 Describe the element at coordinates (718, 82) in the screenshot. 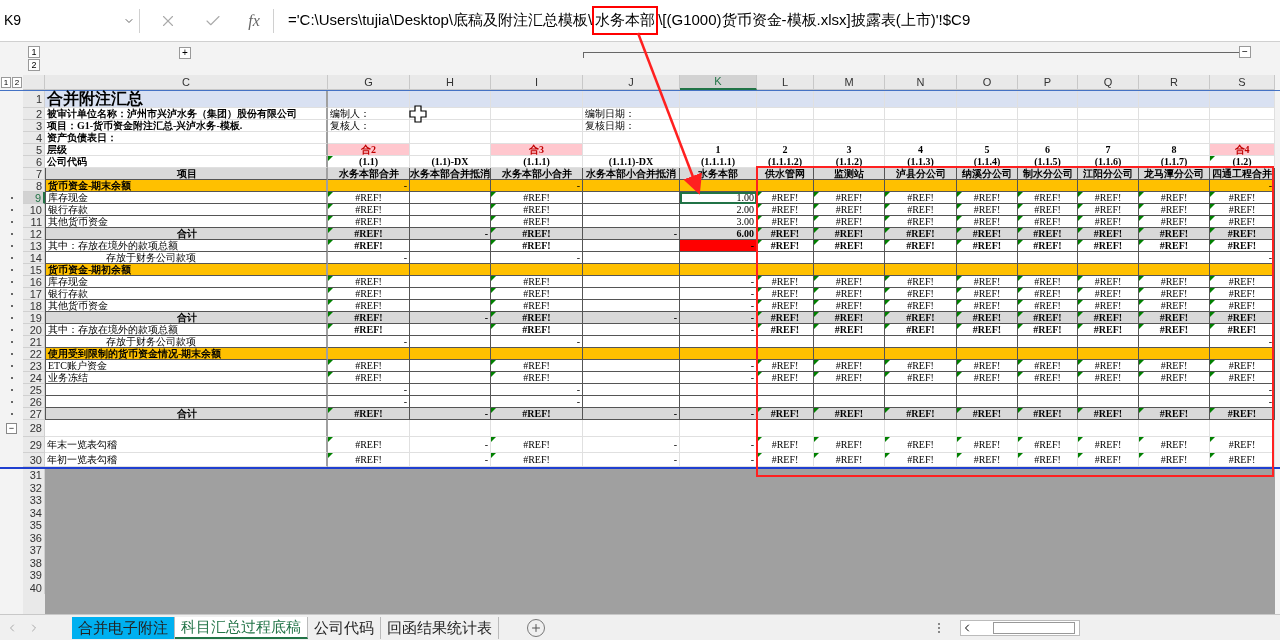

I see `column-header: K` at that location.